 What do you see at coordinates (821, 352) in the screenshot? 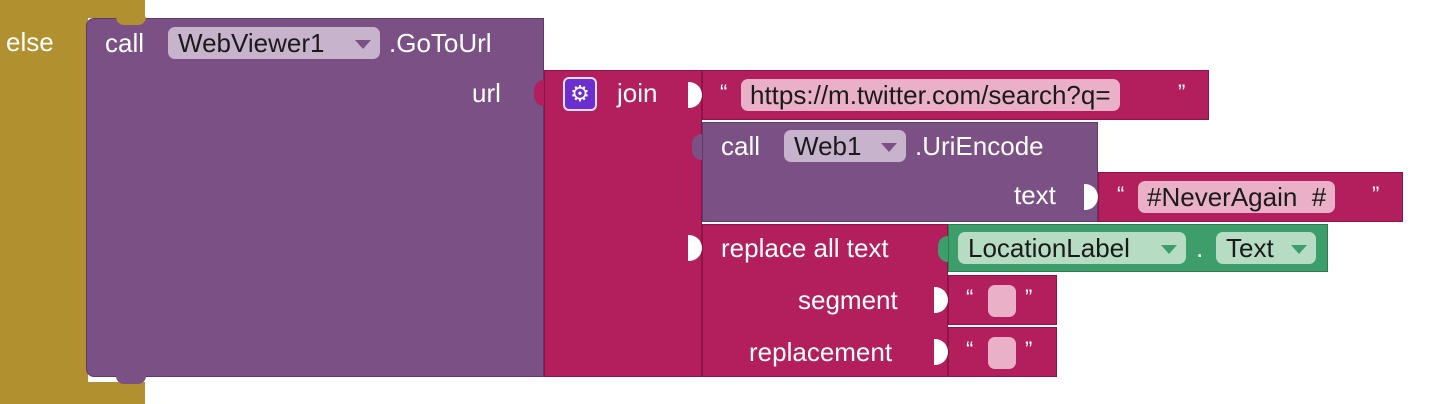
I see `replacement-param-label: replacement` at bounding box center [821, 352].